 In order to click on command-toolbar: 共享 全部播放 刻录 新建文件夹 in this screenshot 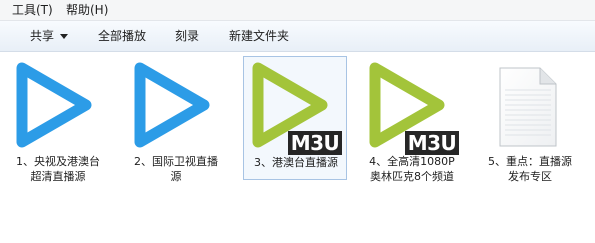, I will do `click(297, 36)`.